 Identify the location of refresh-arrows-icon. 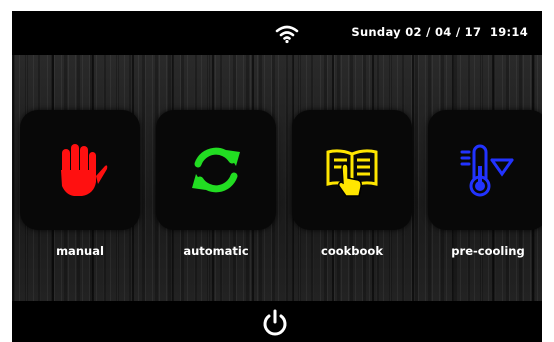
(216, 170).